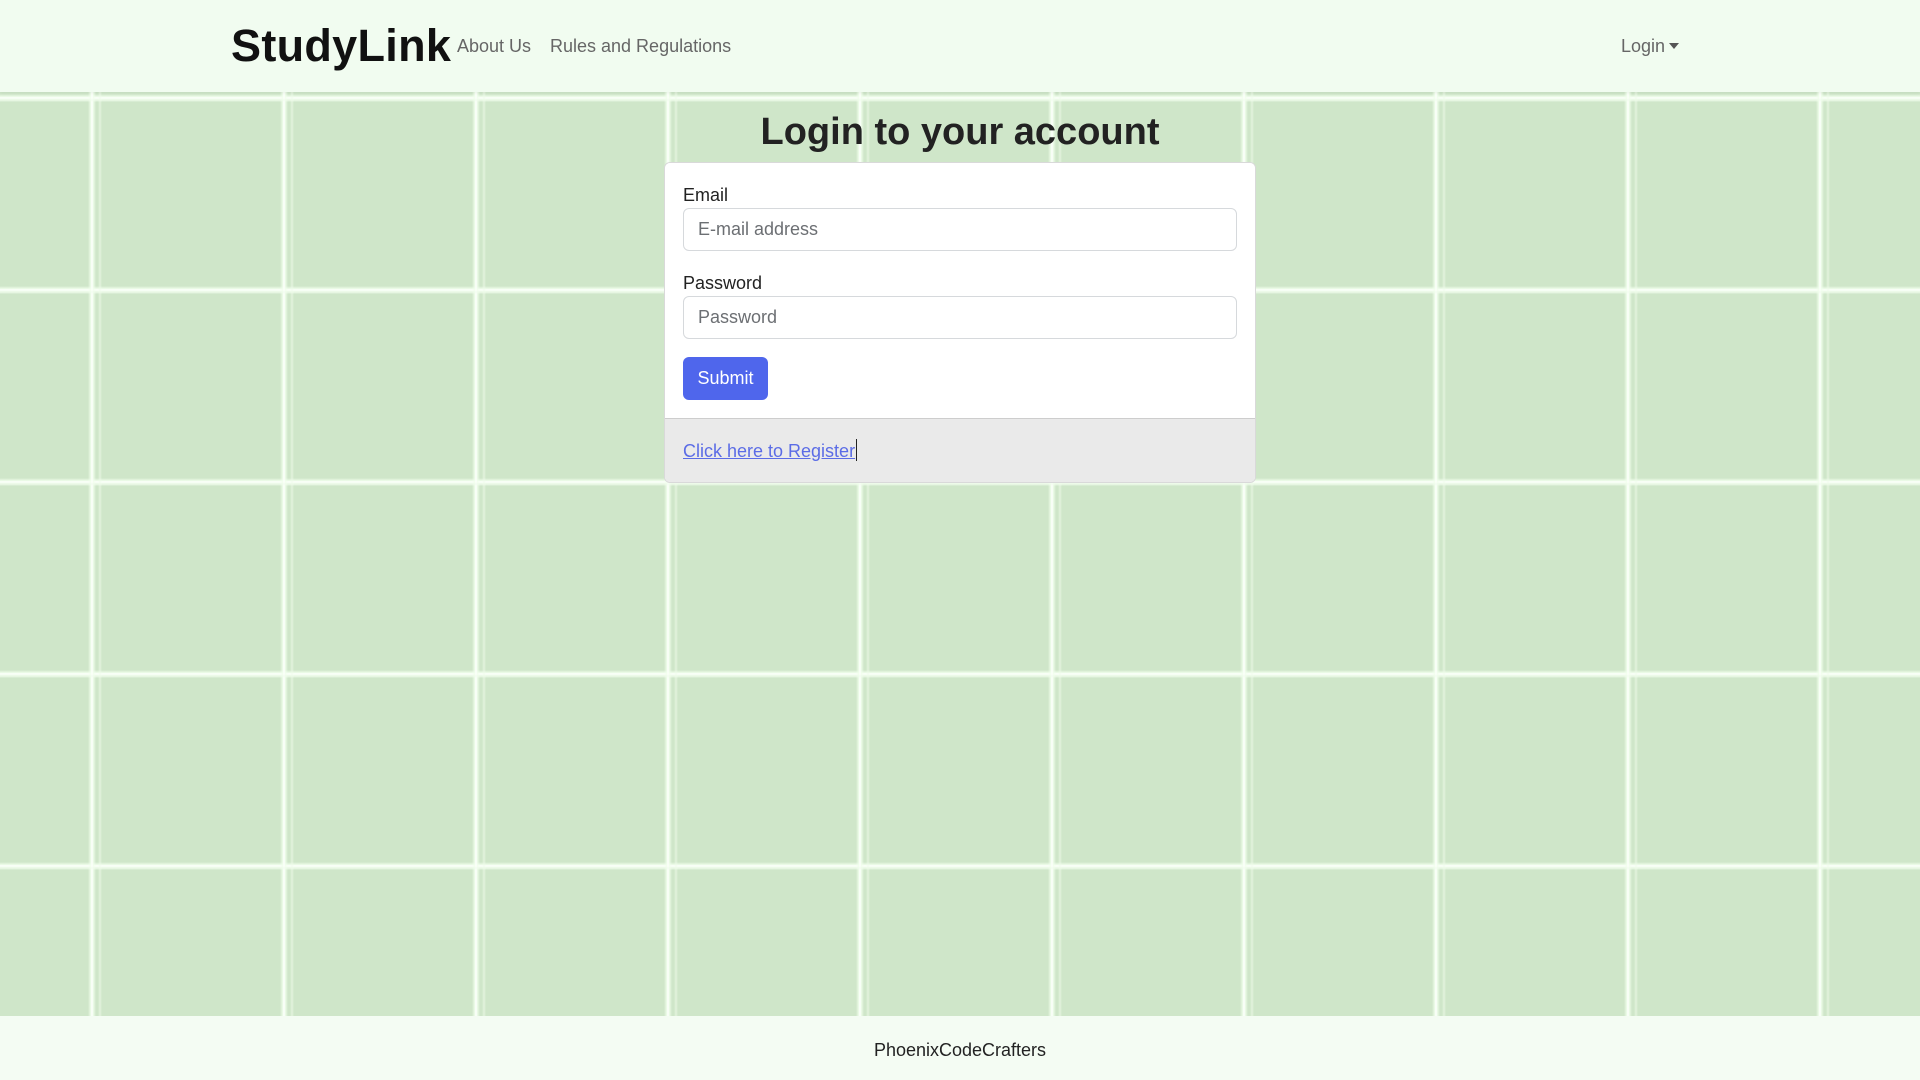  I want to click on brand-logo: StudyLink, so click(341, 46).